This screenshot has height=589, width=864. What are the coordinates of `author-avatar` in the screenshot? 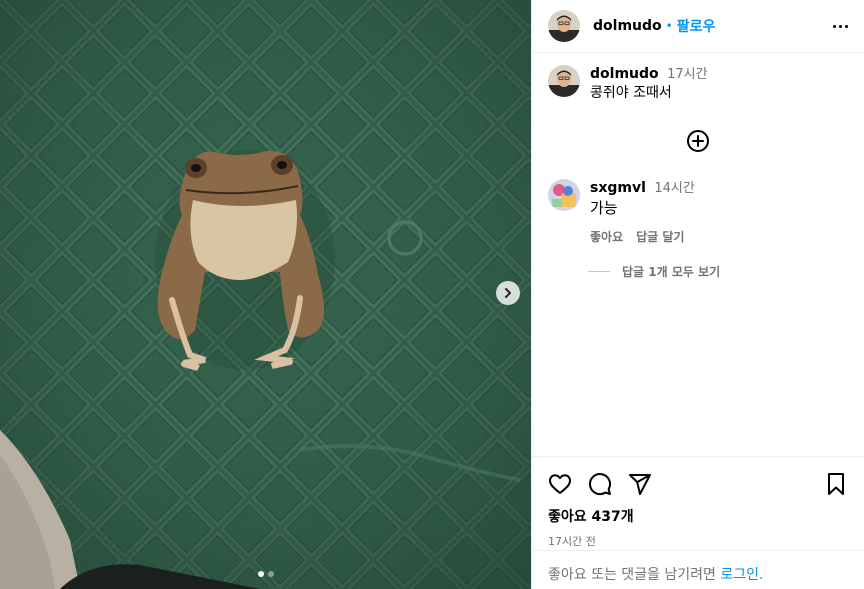 It's located at (564, 26).